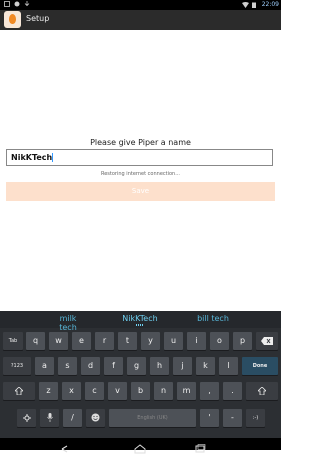 The width and height of the screenshot is (320, 458). Describe the element at coordinates (32, 157) in the screenshot. I see `name-field-value: NikKTech` at that location.